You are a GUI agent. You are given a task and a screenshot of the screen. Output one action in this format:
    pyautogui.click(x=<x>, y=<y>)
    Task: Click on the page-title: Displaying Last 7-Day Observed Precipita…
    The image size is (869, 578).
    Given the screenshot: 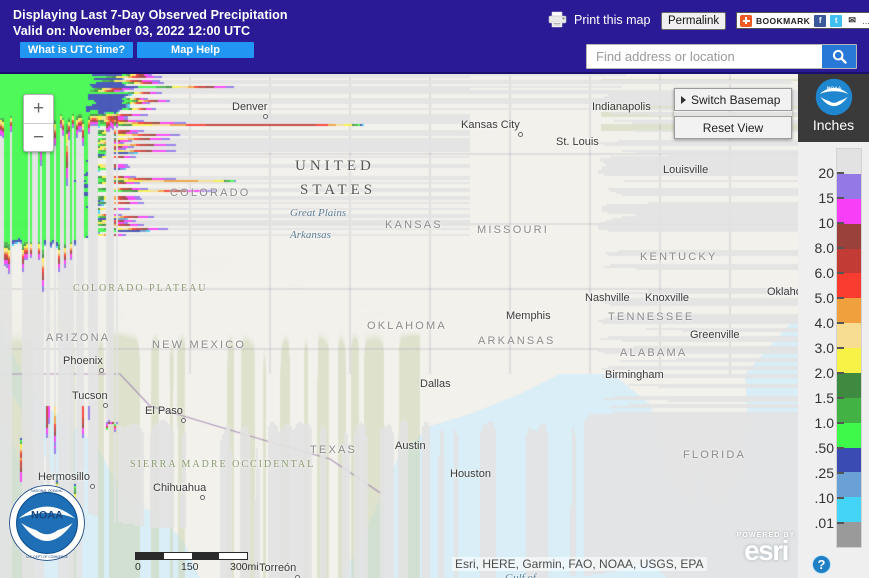 What is the action you would take?
    pyautogui.click(x=150, y=15)
    